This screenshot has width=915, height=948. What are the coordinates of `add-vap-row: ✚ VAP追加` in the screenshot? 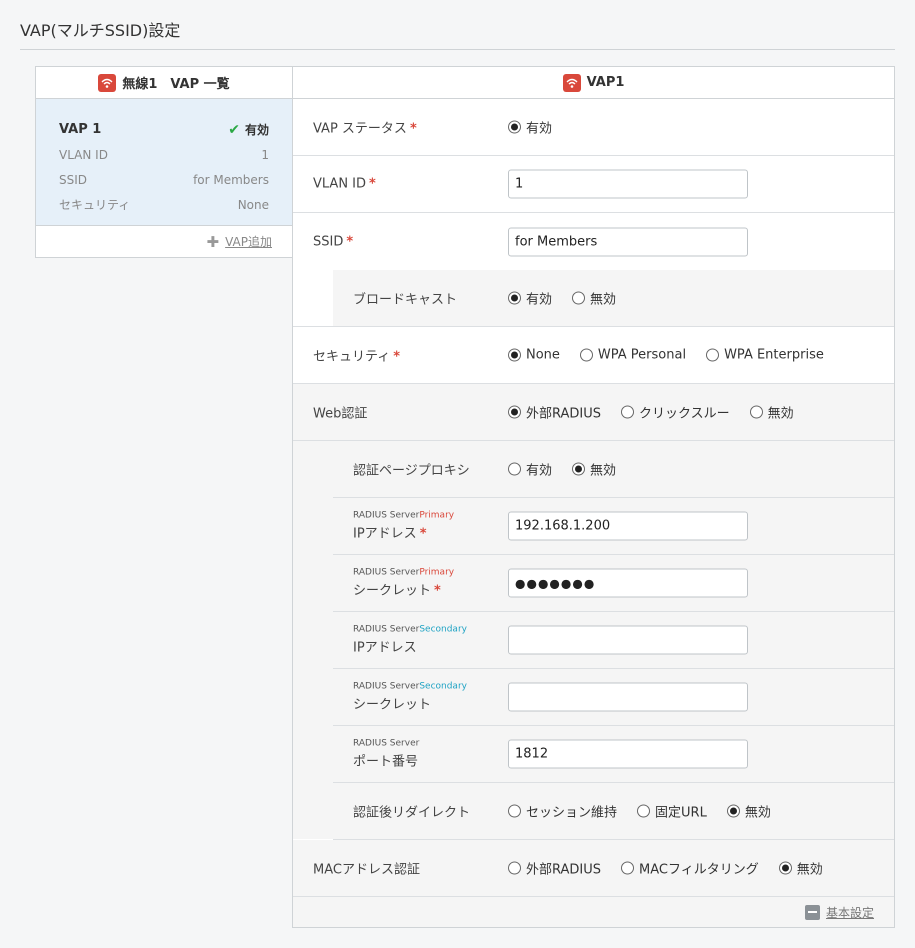 It's located at (164, 241).